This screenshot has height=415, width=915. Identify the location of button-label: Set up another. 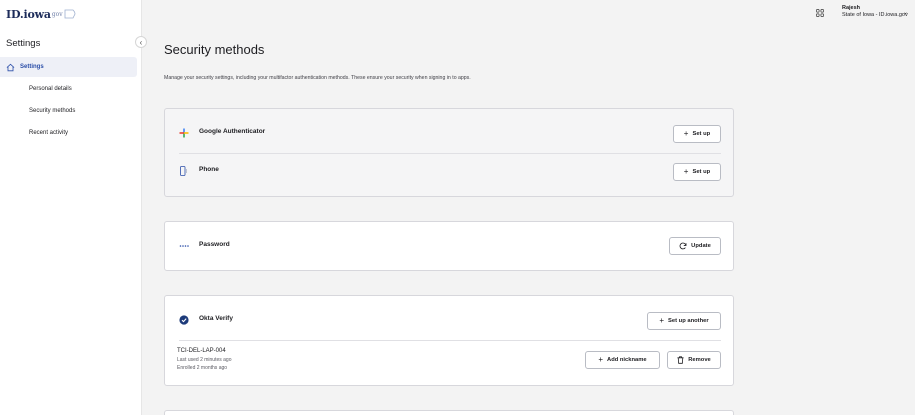
(688, 321).